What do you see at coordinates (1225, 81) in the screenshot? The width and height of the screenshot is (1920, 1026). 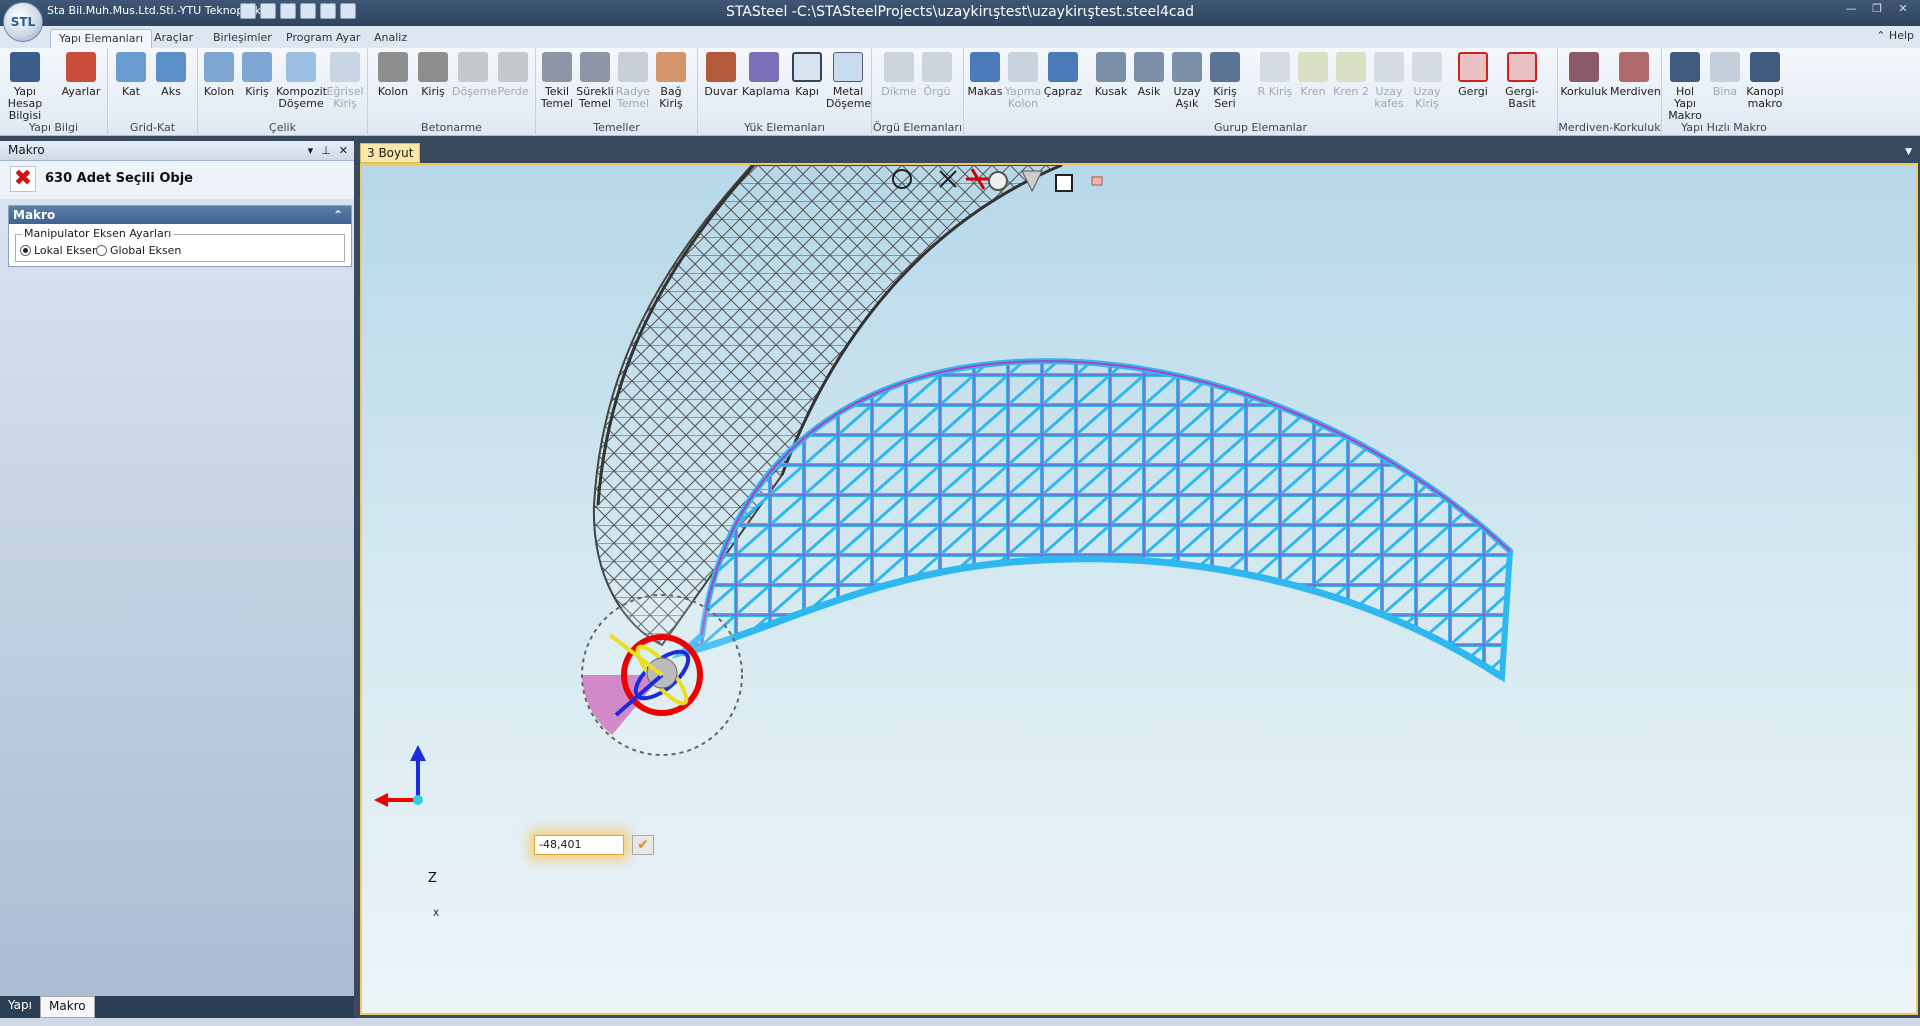 I see `kiris-seri-button: Kiriş Seri` at bounding box center [1225, 81].